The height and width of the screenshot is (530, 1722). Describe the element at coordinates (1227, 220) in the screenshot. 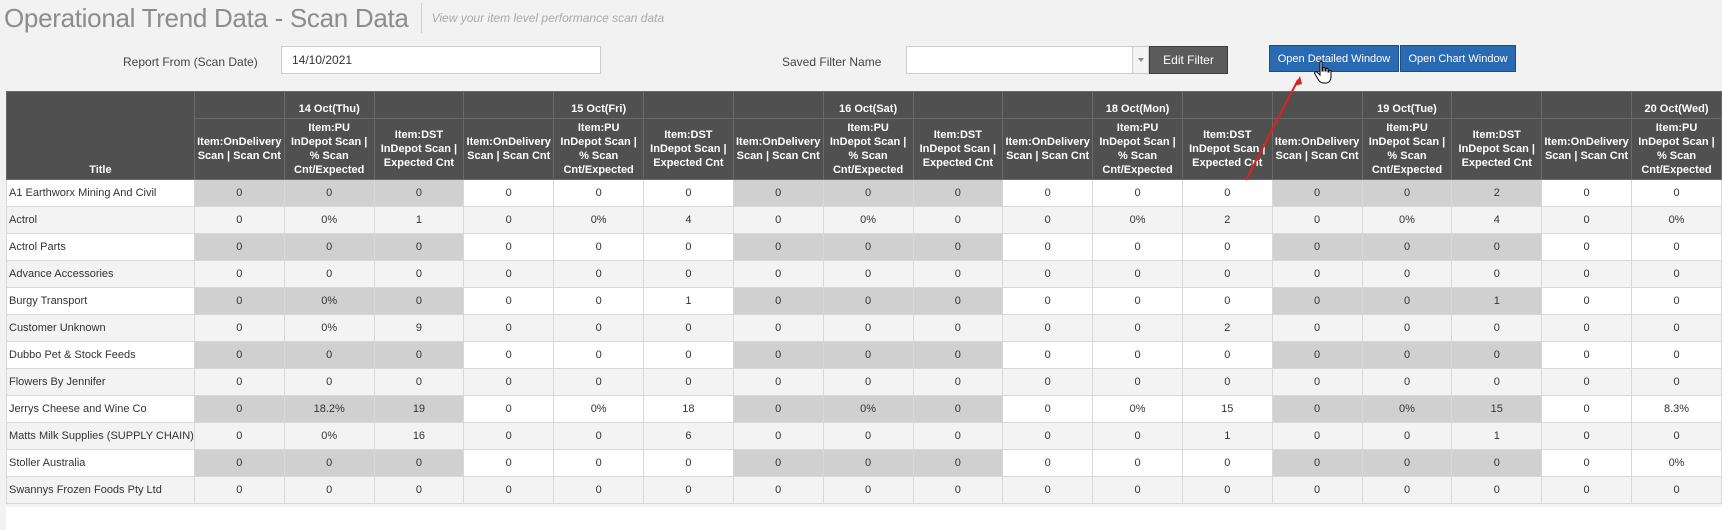

I see `value-cell: 2` at that location.